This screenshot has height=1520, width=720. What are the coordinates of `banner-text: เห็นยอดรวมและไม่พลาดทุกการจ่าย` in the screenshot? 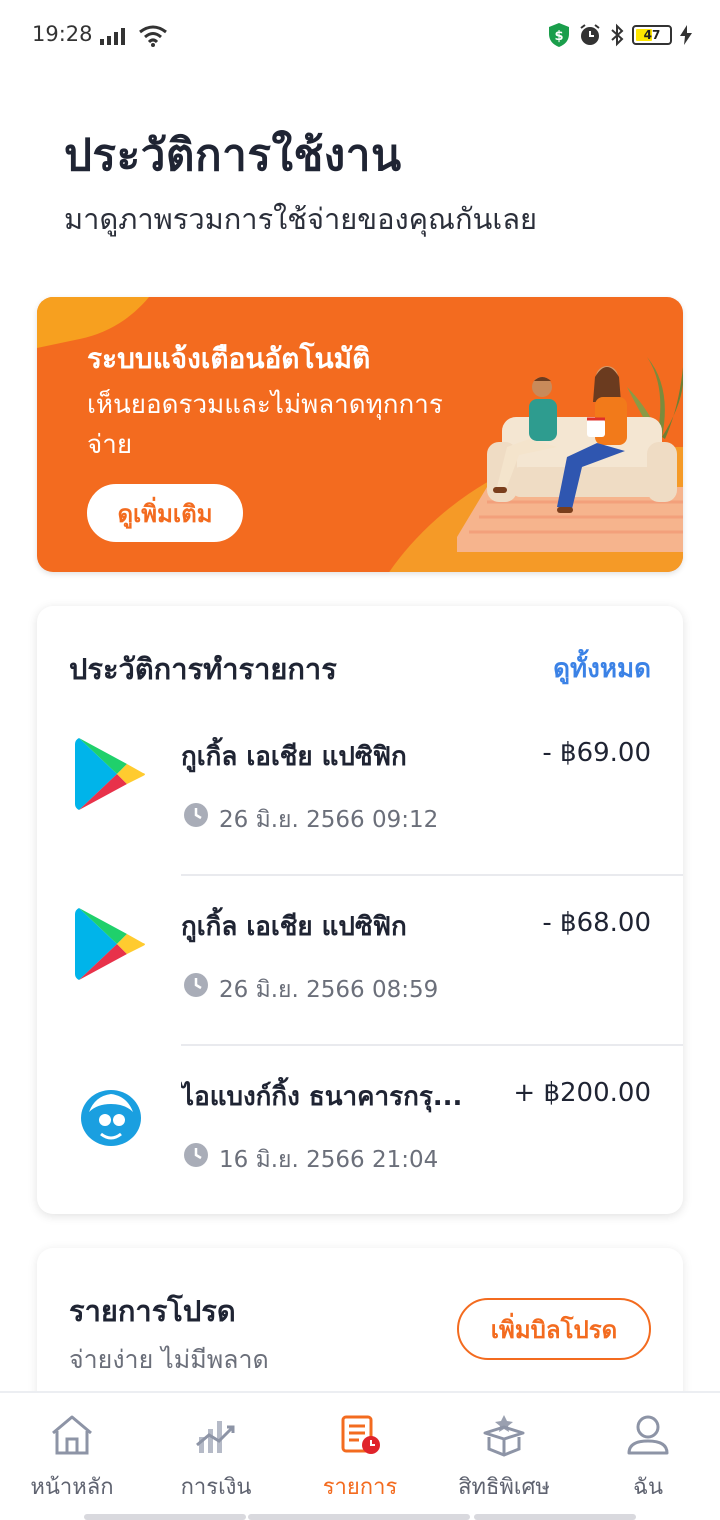 It's located at (265, 425).